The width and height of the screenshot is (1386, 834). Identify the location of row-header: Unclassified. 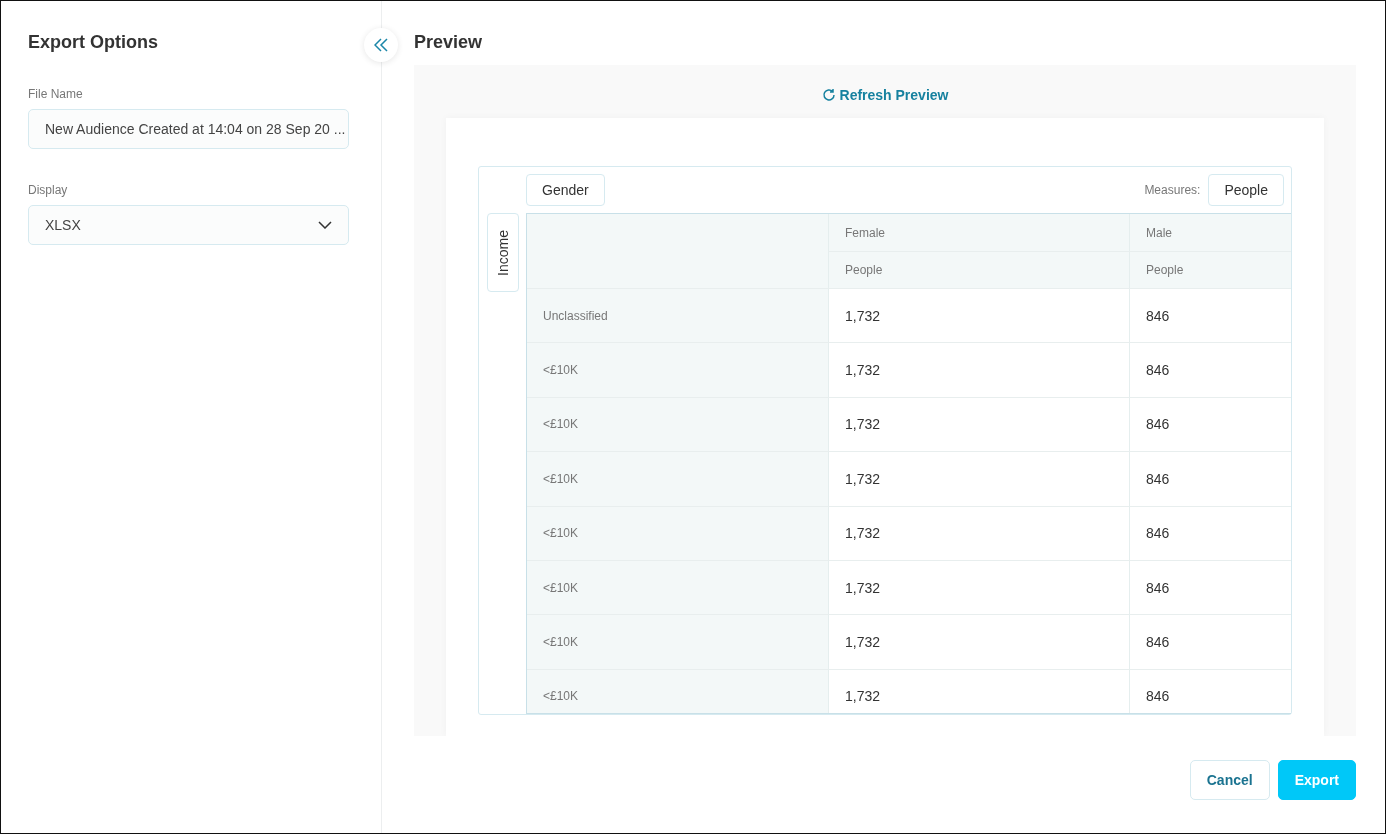
(677, 315).